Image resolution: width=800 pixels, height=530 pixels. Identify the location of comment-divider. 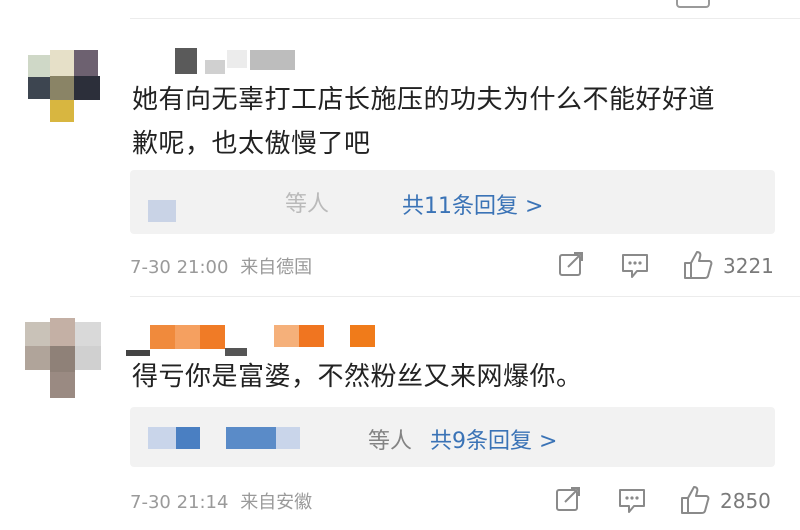
(465, 296).